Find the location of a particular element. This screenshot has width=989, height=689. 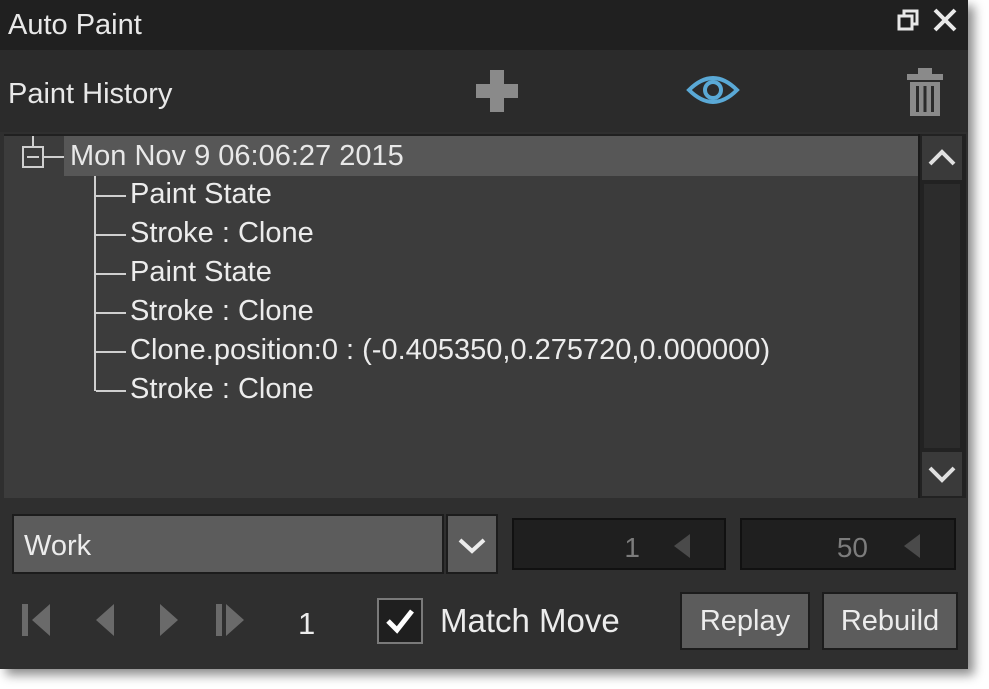

match-move-label: Match Move is located at coordinates (530, 621).